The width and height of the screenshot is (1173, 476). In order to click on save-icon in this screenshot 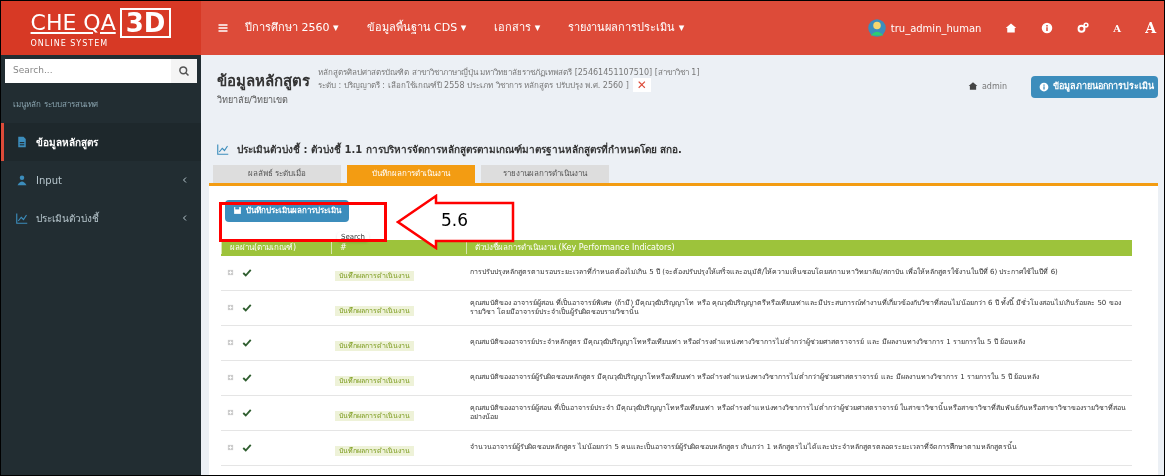, I will do `click(237, 210)`.